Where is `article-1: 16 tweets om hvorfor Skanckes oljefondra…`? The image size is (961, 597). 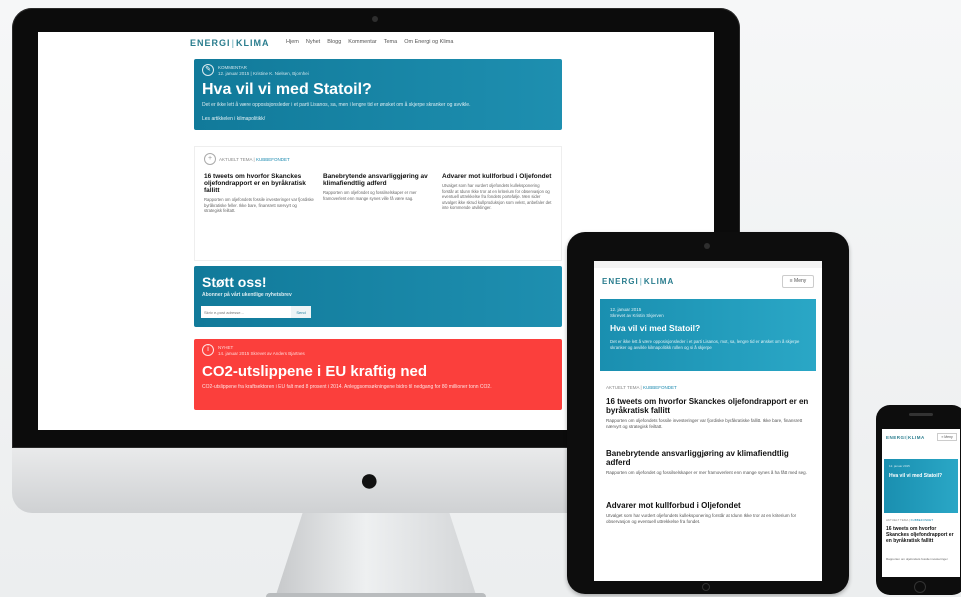 article-1: 16 tweets om hvorfor Skanckes oljefondra… is located at coordinates (259, 193).